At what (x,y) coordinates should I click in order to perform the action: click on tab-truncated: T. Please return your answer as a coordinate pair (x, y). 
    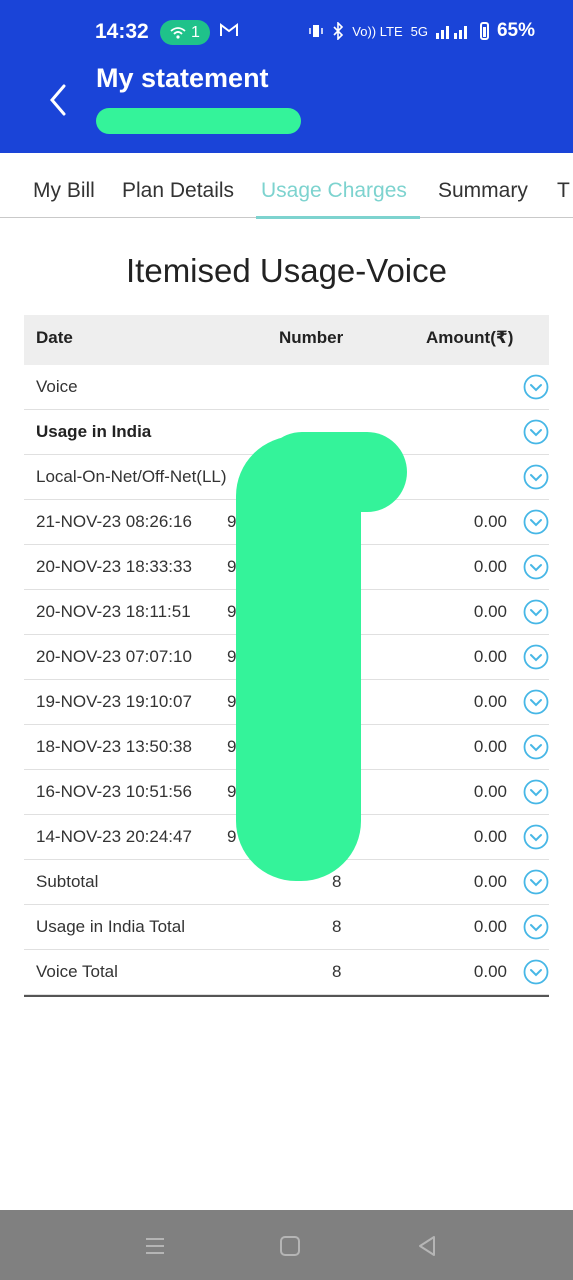
    Looking at the image, I should click on (563, 191).